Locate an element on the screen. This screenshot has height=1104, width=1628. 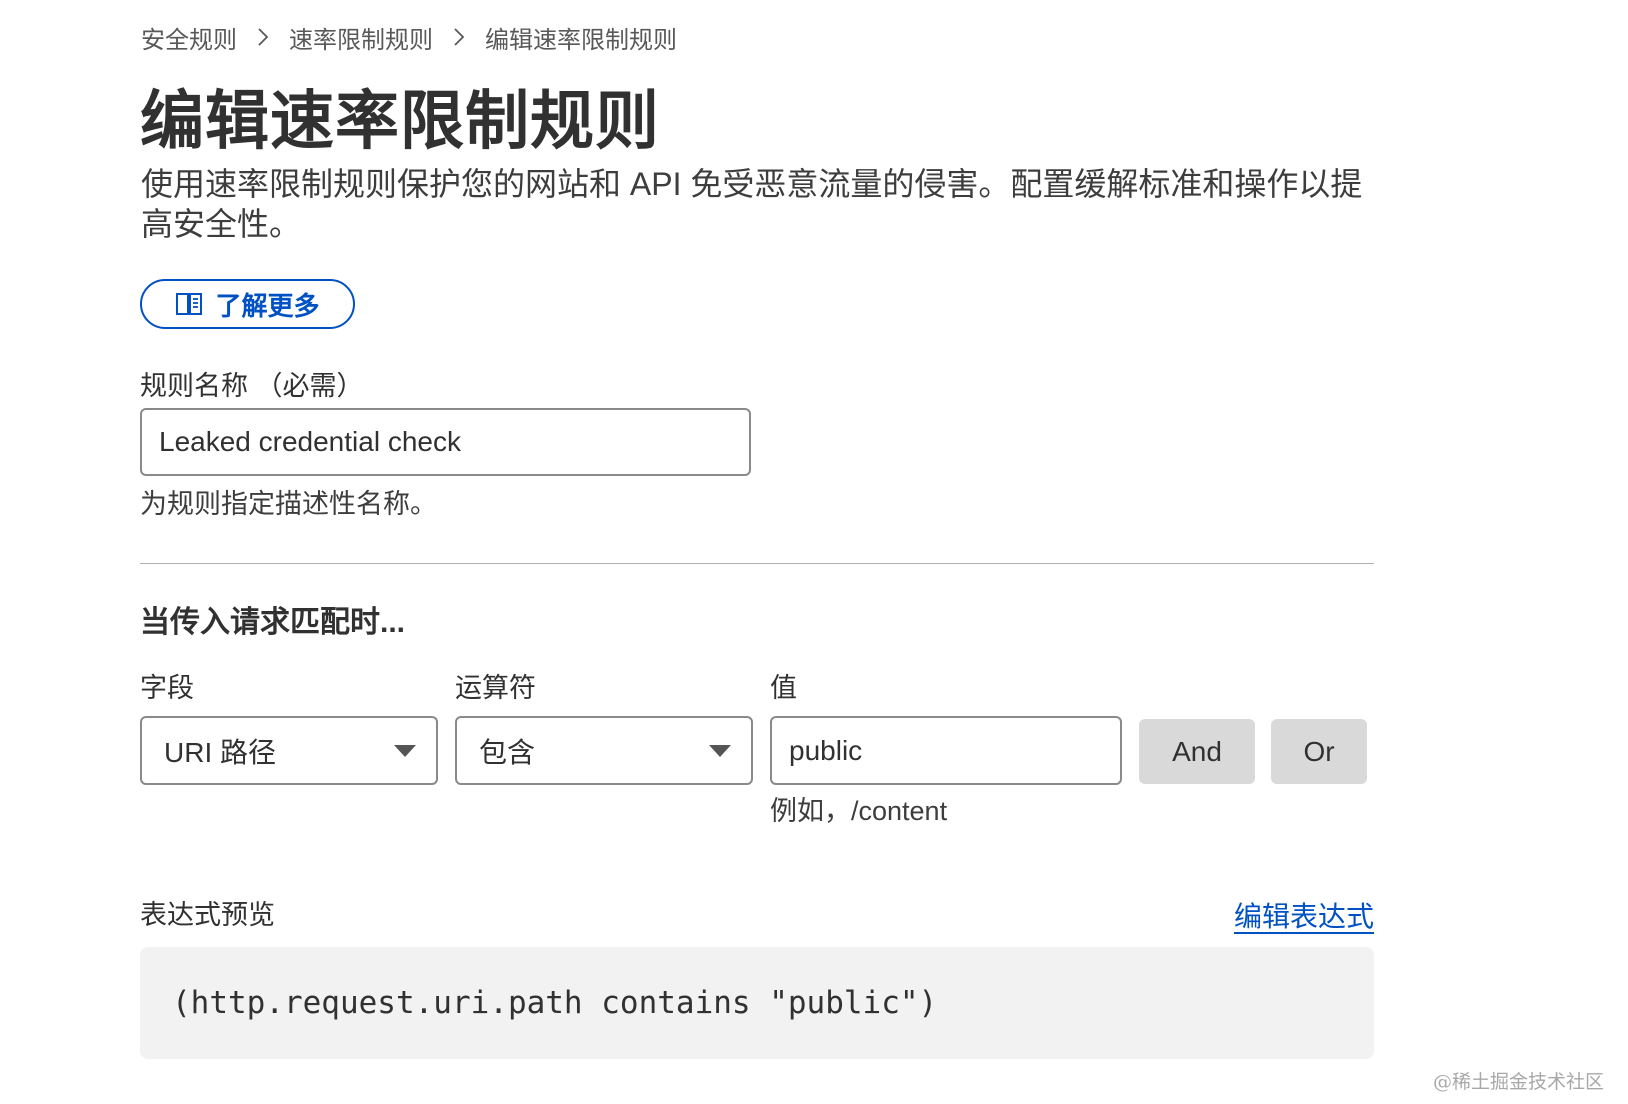
breadcrumb: 安全规则 速率限制规则 编辑速率限制规则 is located at coordinates (409, 37).